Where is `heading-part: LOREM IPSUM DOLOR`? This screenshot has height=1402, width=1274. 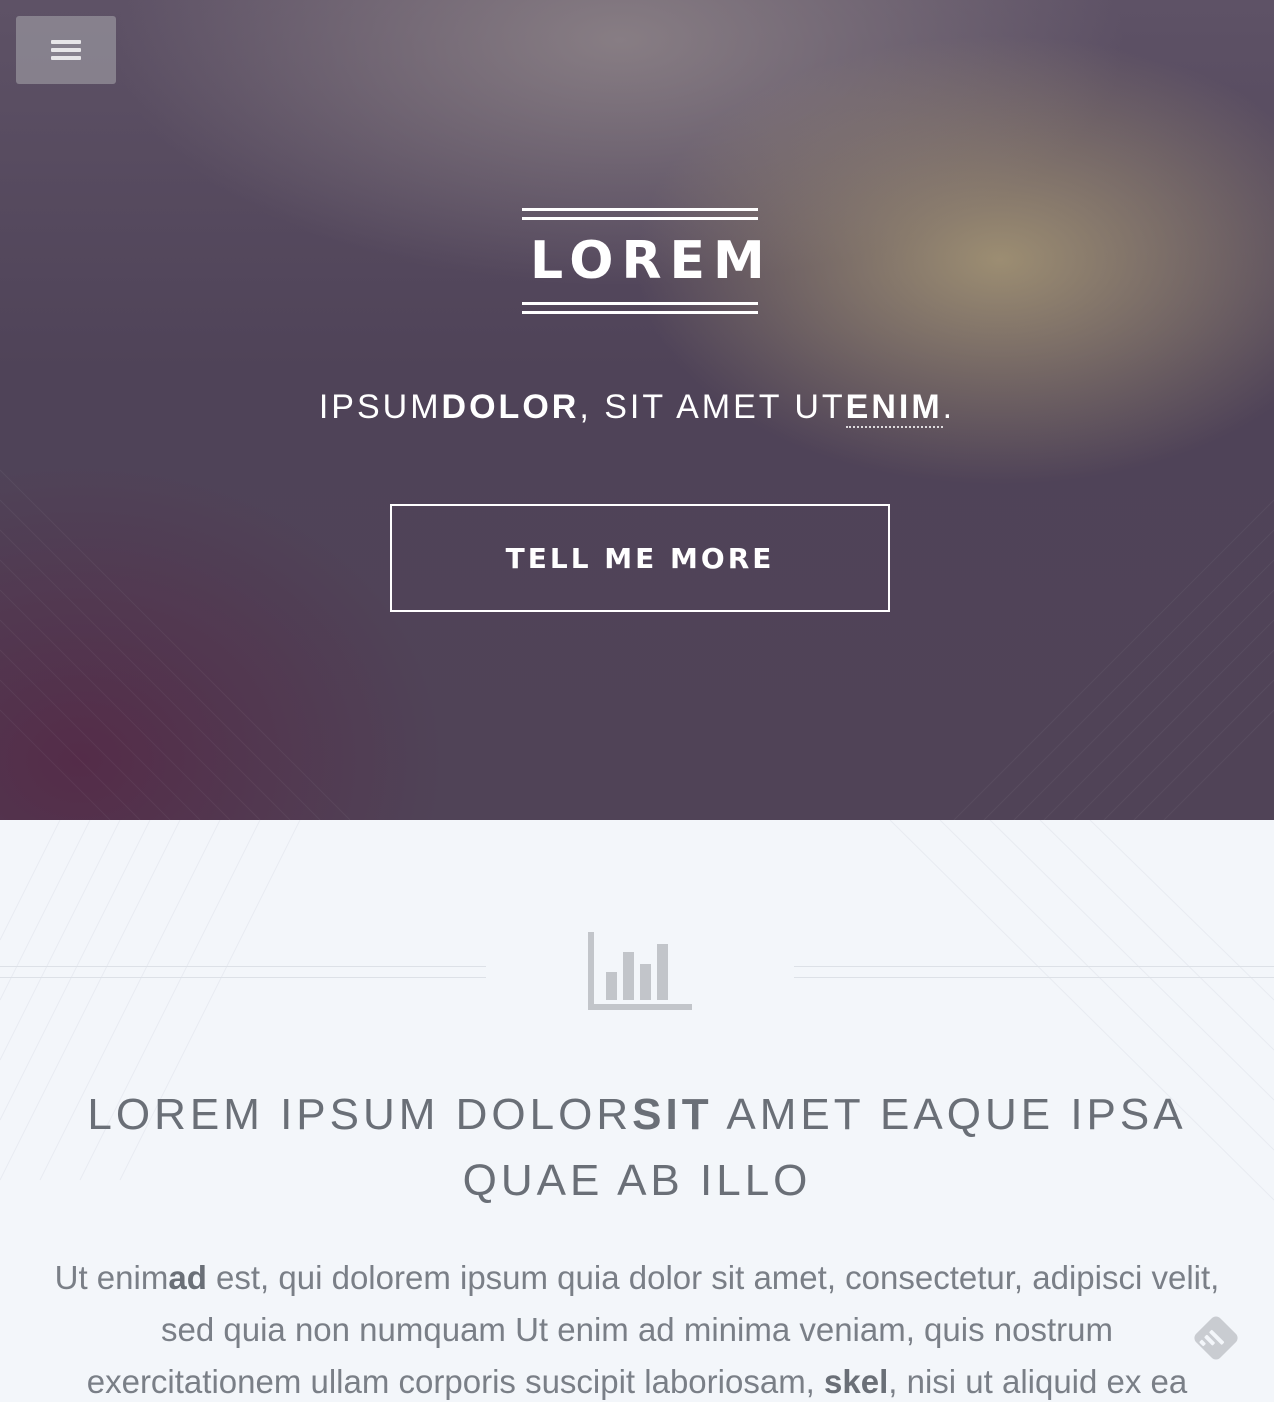 heading-part: LOREM IPSUM DOLOR is located at coordinates (360, 1114).